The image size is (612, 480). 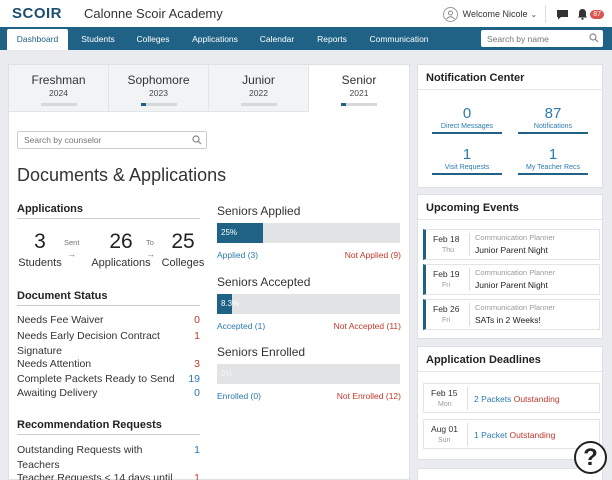 What do you see at coordinates (108, 298) in the screenshot?
I see `document-status-heading: Document Status` at bounding box center [108, 298].